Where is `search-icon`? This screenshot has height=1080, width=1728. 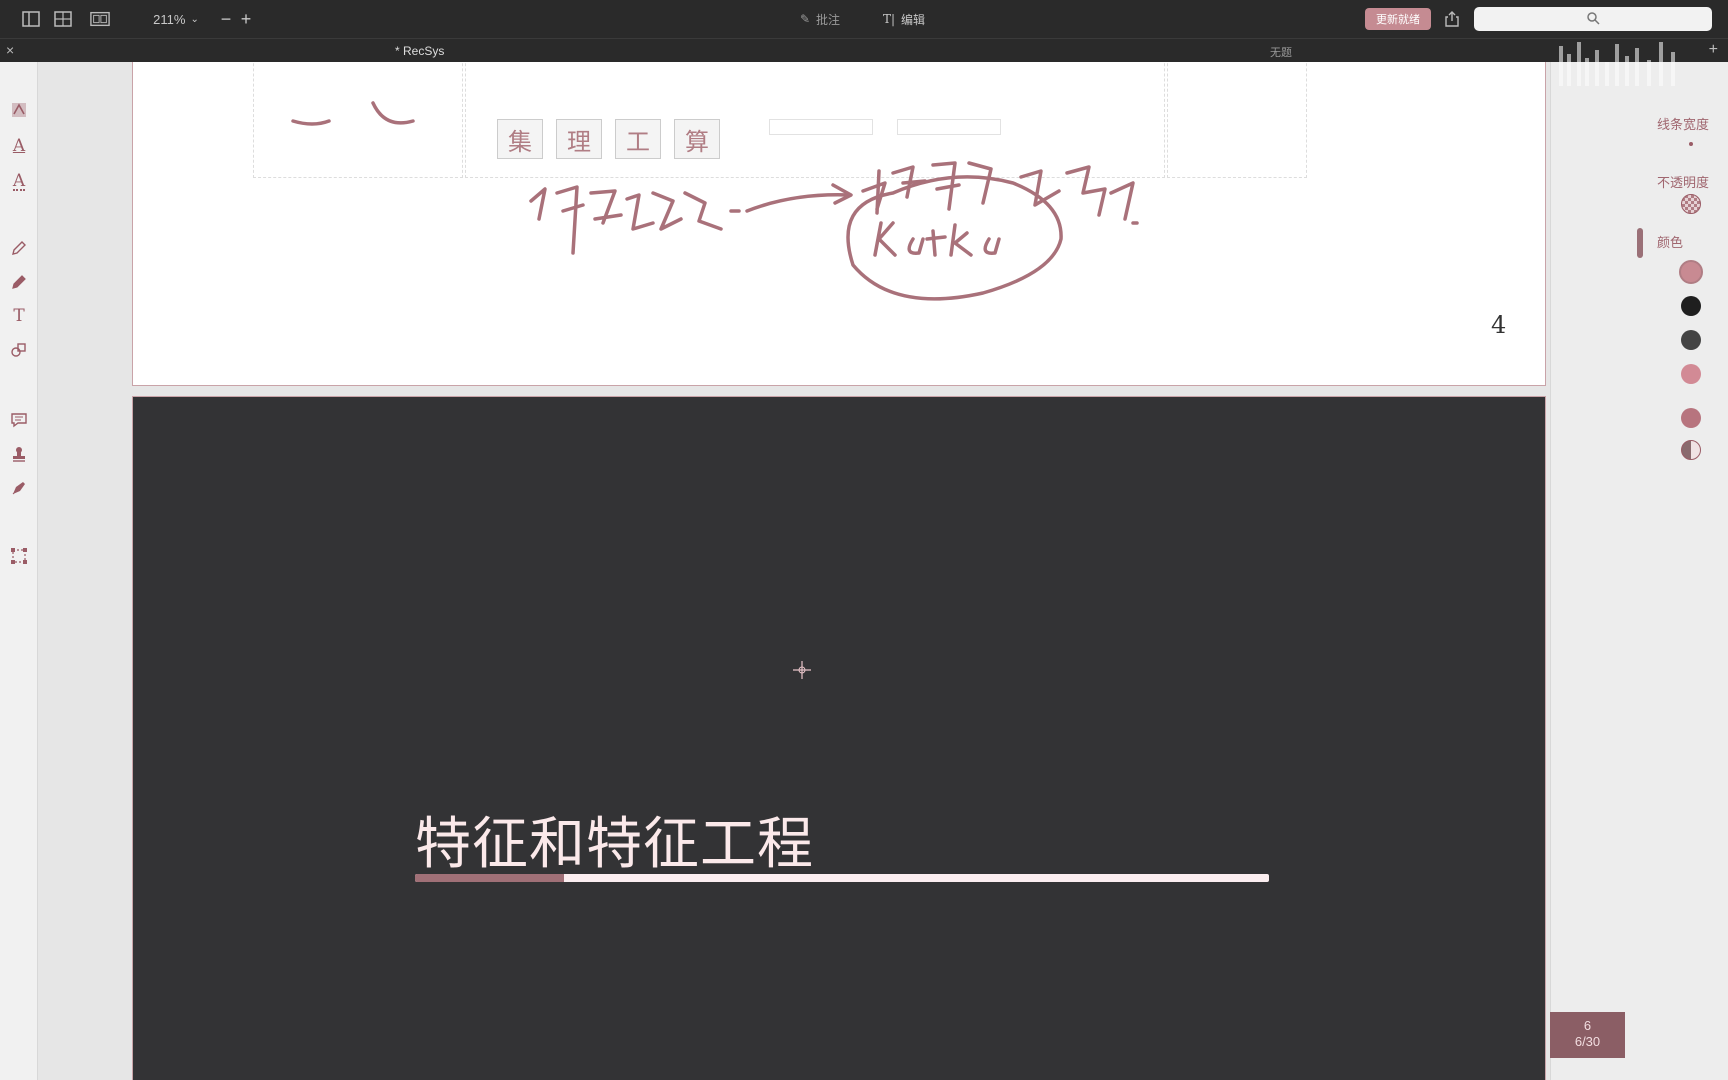 search-icon is located at coordinates (1593, 19).